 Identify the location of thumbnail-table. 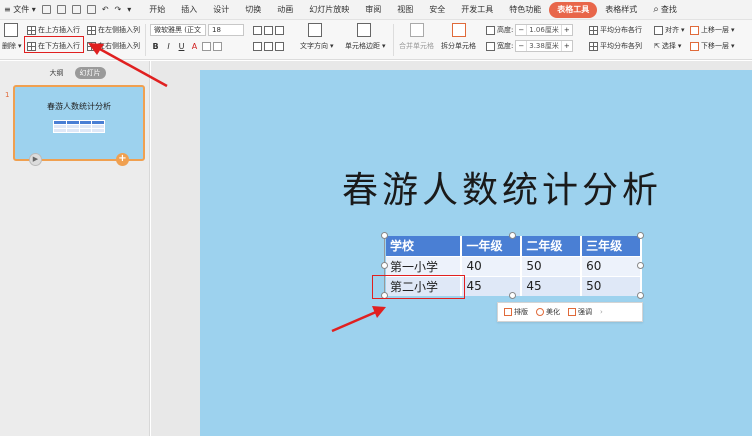
(79, 126).